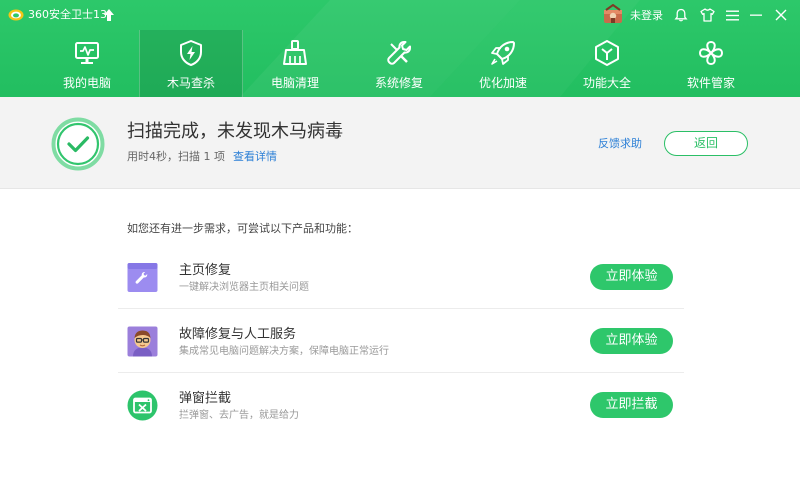 The height and width of the screenshot is (504, 800). Describe the element at coordinates (284, 351) in the screenshot. I see `item-description: 集成常见电脑问题解决方案，保障电脑正常运行` at that location.